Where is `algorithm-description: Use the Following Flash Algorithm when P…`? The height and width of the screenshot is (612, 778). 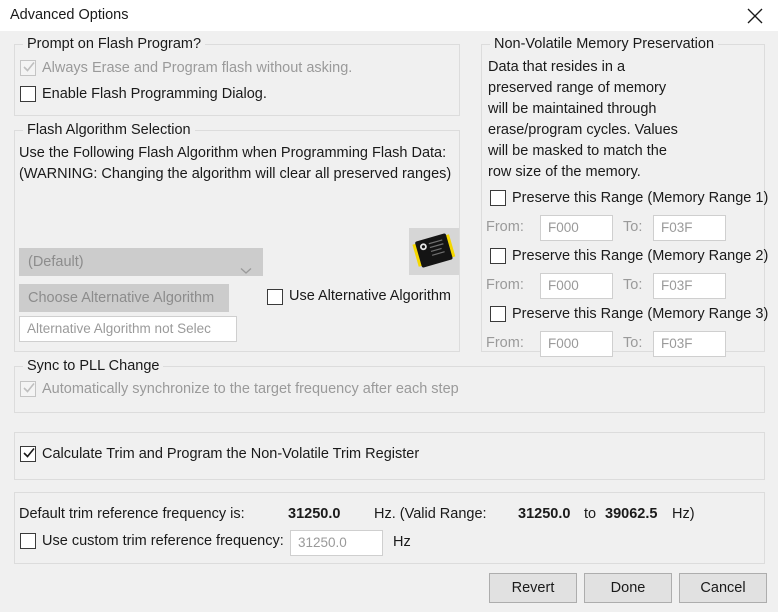 algorithm-description: Use the Following Flash Algorithm when P… is located at coordinates (235, 163).